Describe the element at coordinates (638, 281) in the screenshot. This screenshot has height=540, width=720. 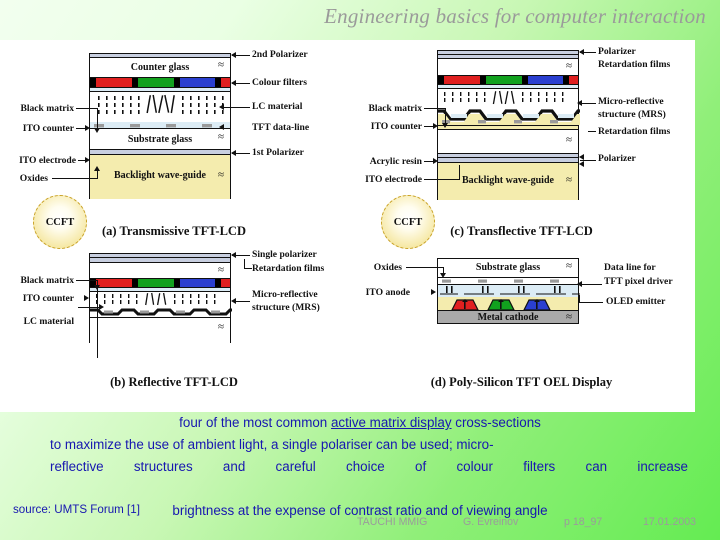
I see `panel-d-label-data-line-2: TFT pixel driver` at that location.